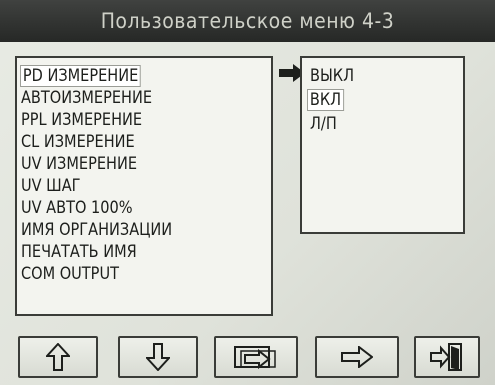 Image resolution: width=495 pixels, height=385 pixels. Describe the element at coordinates (77, 208) in the screenshot. I see `menu-item-uv-auto: UV АВТО 100%` at that location.